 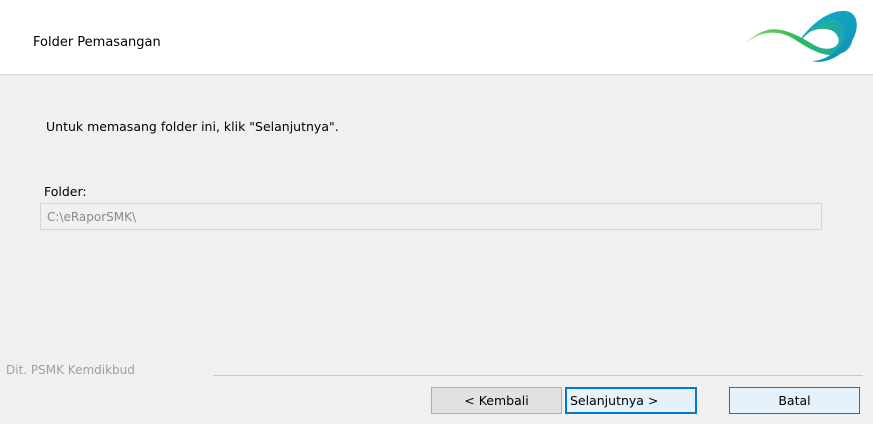 What do you see at coordinates (431, 216) in the screenshot?
I see `folder-path-field` at bounding box center [431, 216].